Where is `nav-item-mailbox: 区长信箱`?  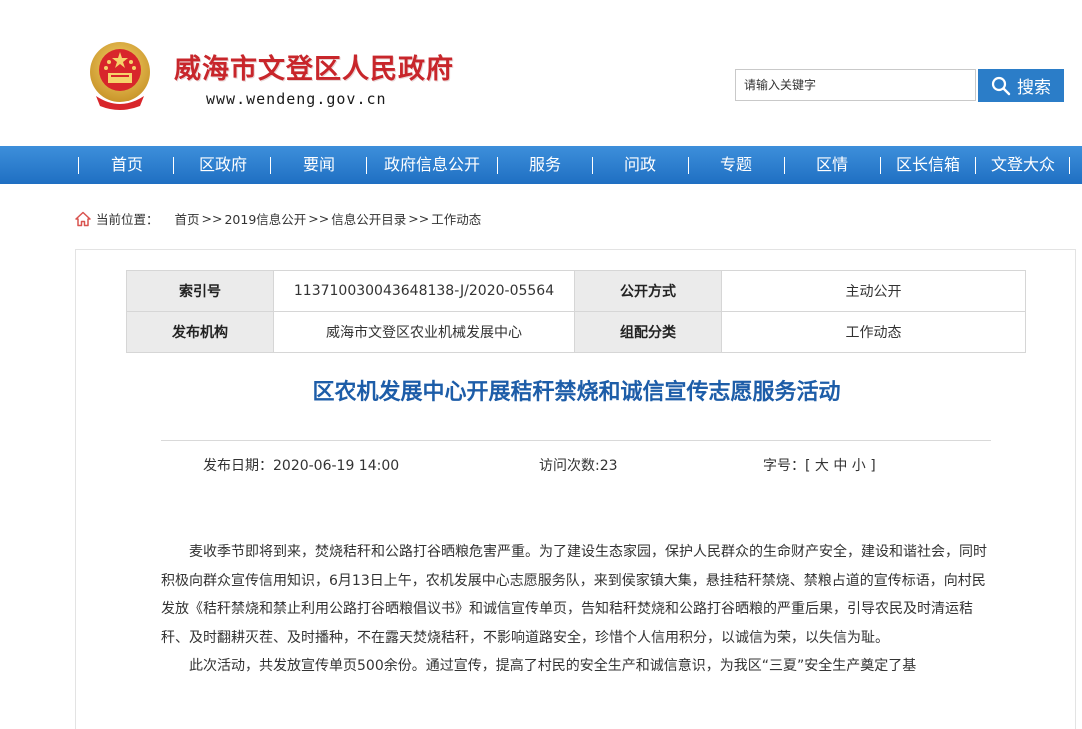
nav-item-mailbox: 区长信箱 is located at coordinates (928, 165).